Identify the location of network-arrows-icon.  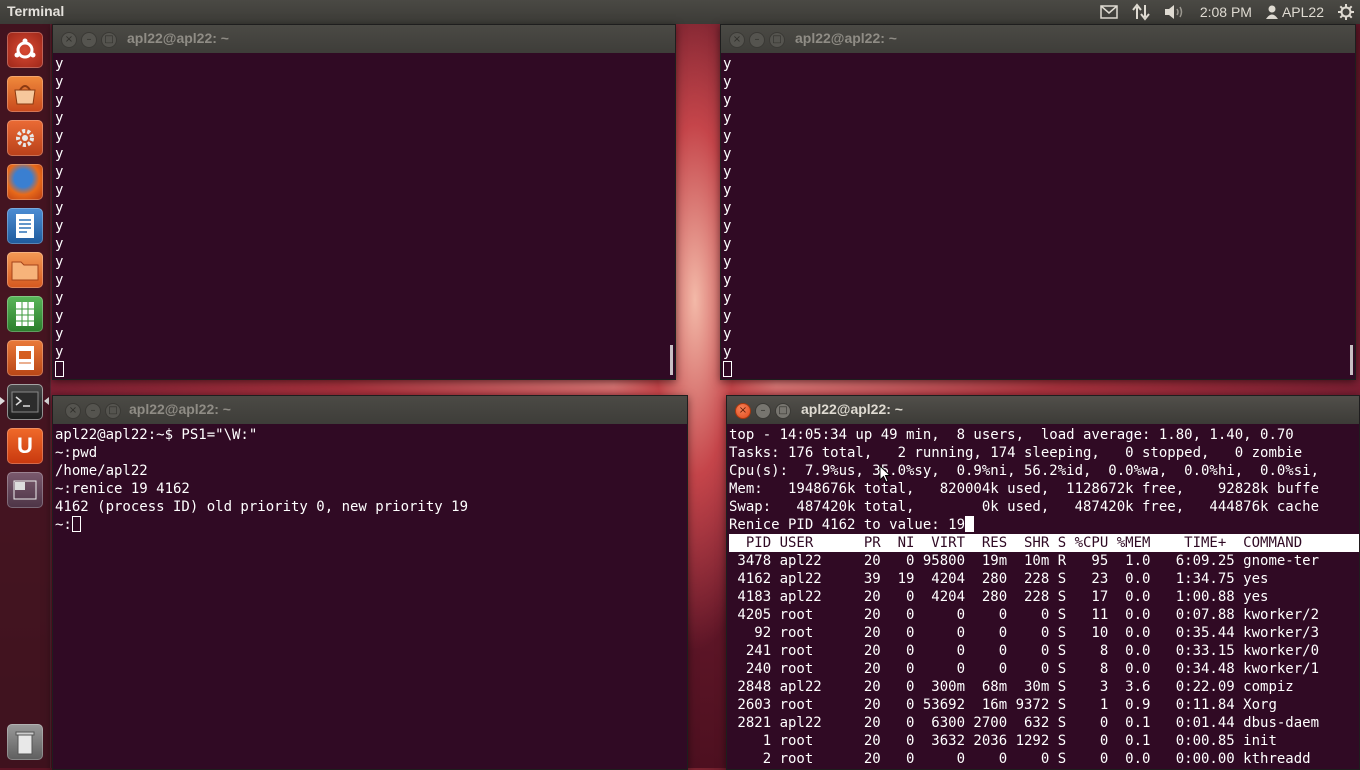
(1141, 12).